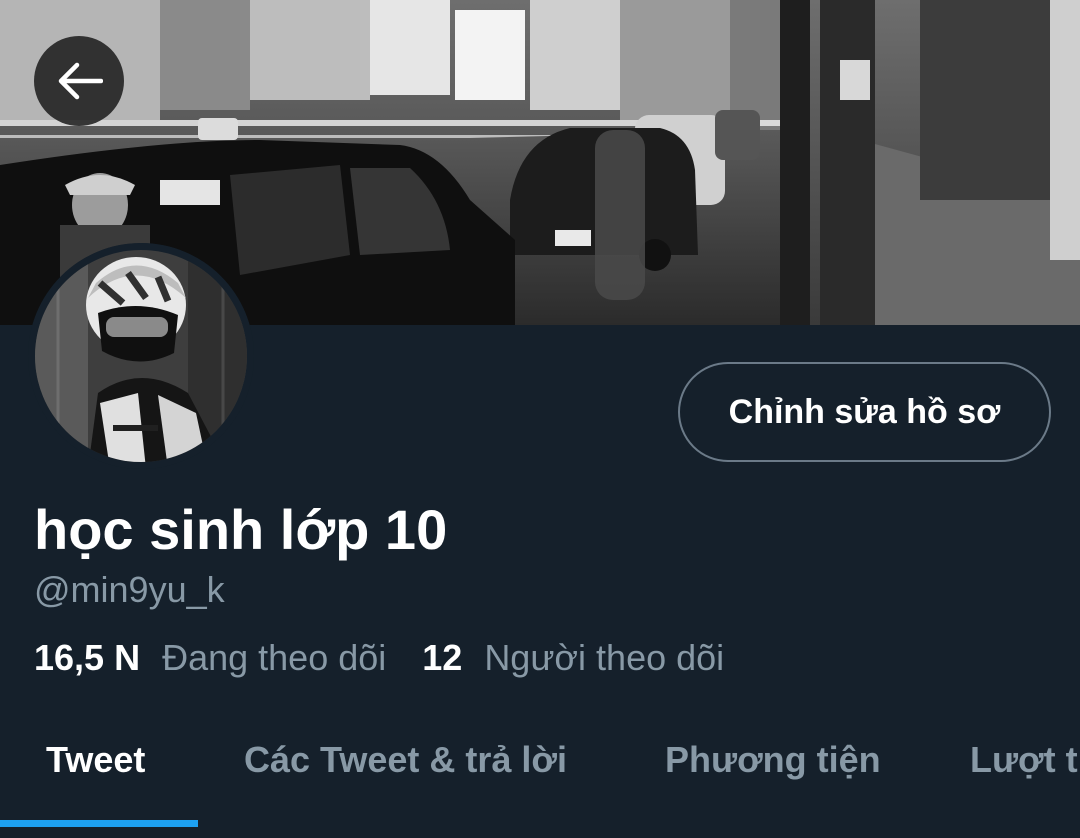 The height and width of the screenshot is (838, 1080). I want to click on following-stat: 16,5 N Đang theo dõi, so click(210, 658).